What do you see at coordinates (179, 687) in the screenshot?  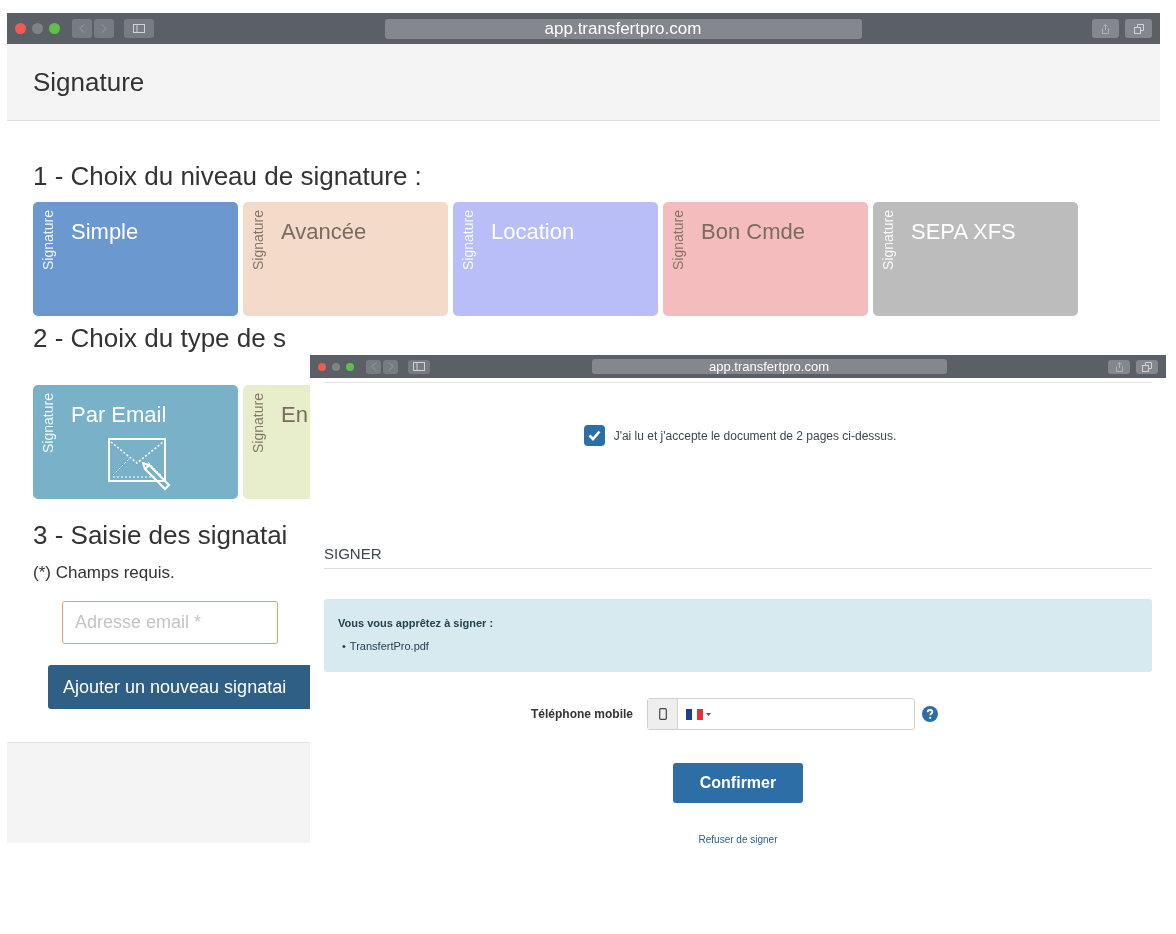 I see `add-signer-button: Ajouter un nouveau signatai` at bounding box center [179, 687].